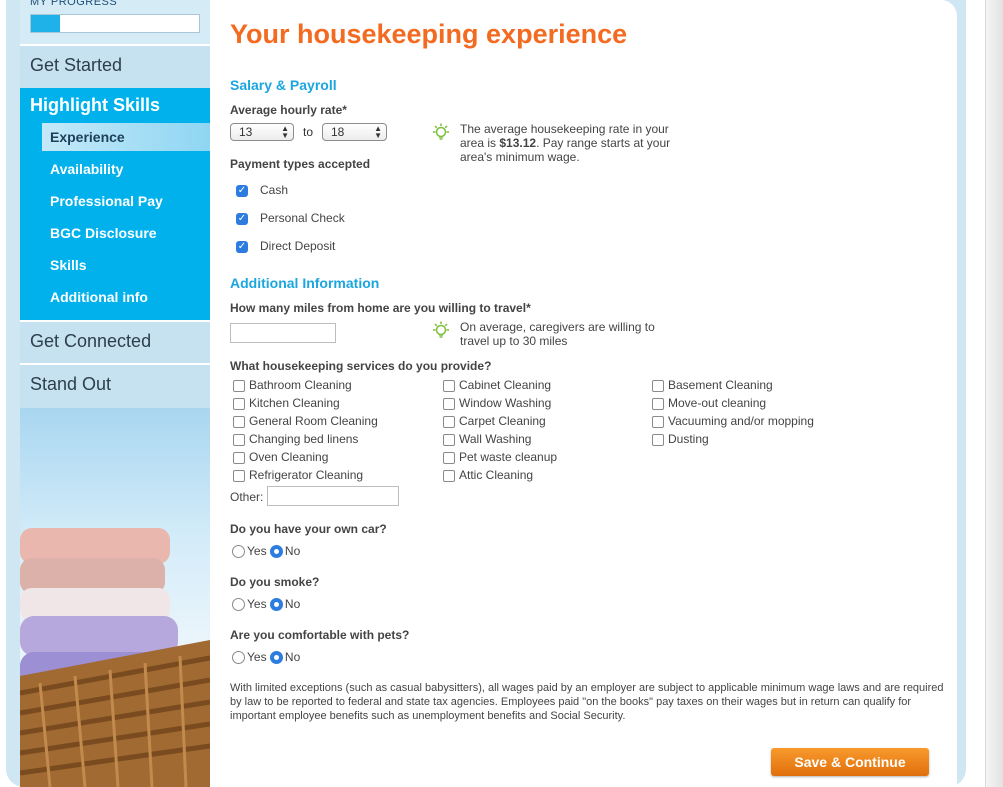  Describe the element at coordinates (283, 85) in the screenshot. I see `section-title-salary: Salary & Payroll` at that location.